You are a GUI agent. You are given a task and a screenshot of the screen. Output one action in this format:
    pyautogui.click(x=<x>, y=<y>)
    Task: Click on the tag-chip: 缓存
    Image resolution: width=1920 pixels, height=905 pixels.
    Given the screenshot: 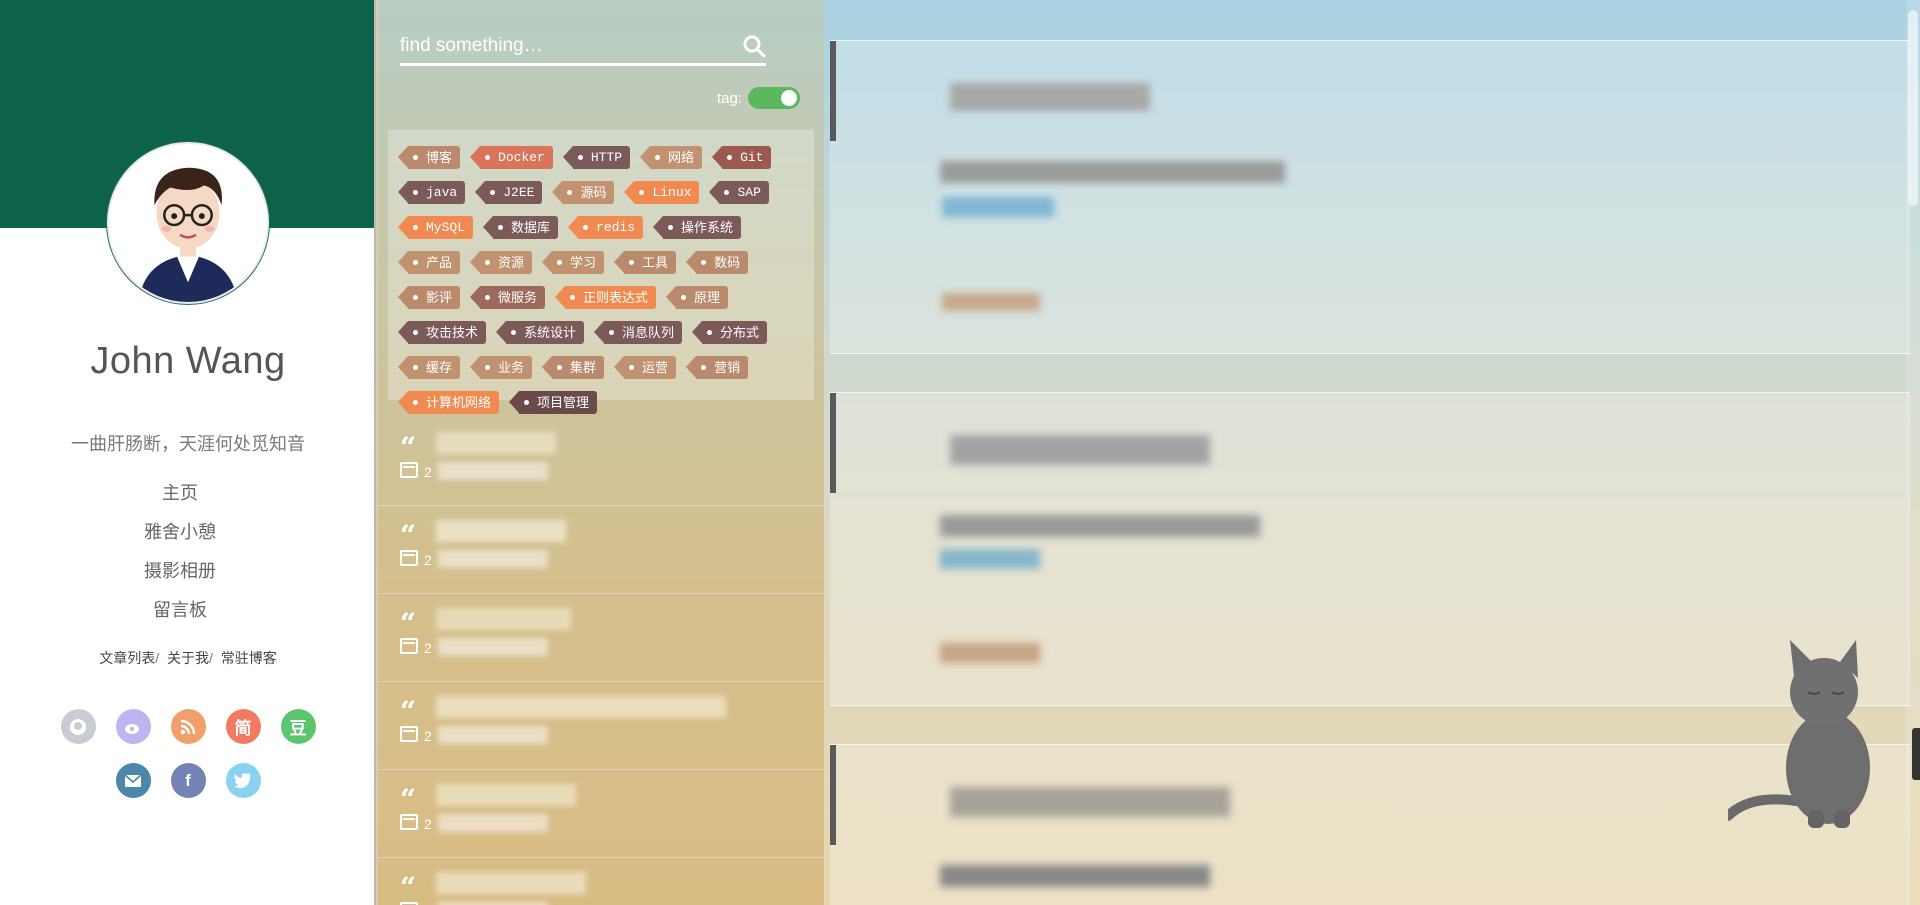 What is the action you would take?
    pyautogui.click(x=429, y=367)
    